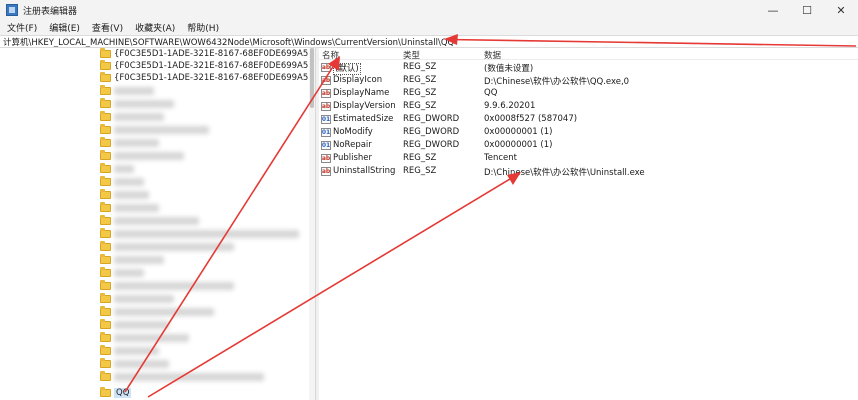 Image resolution: width=858 pixels, height=400 pixels. Describe the element at coordinates (588, 132) in the screenshot. I see `value-row: 01 NoModify REG_DWORD 0x00000001 (1)` at that location.